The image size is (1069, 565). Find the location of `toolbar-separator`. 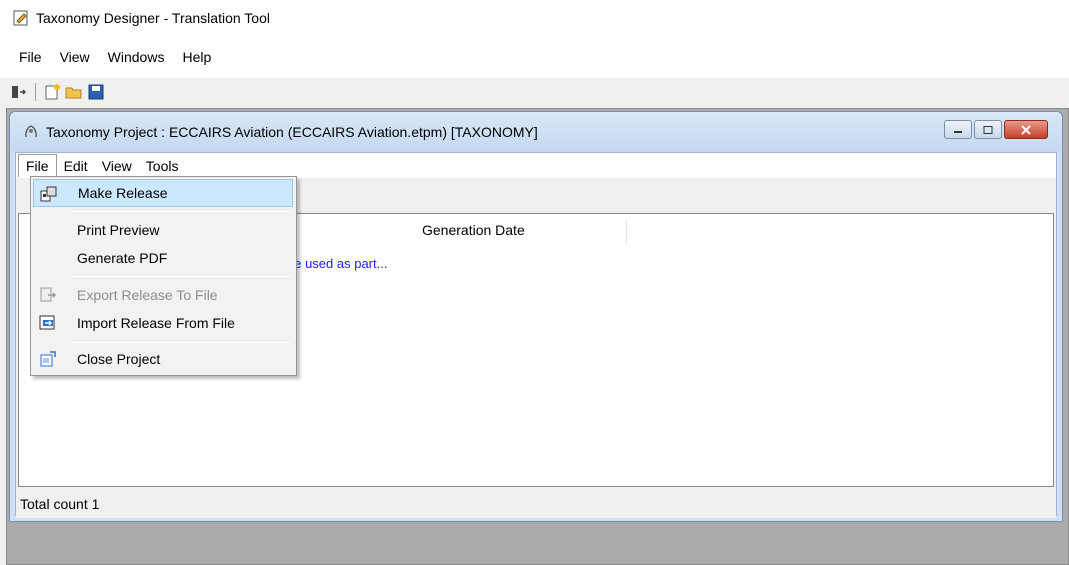

toolbar-separator is located at coordinates (35, 92).